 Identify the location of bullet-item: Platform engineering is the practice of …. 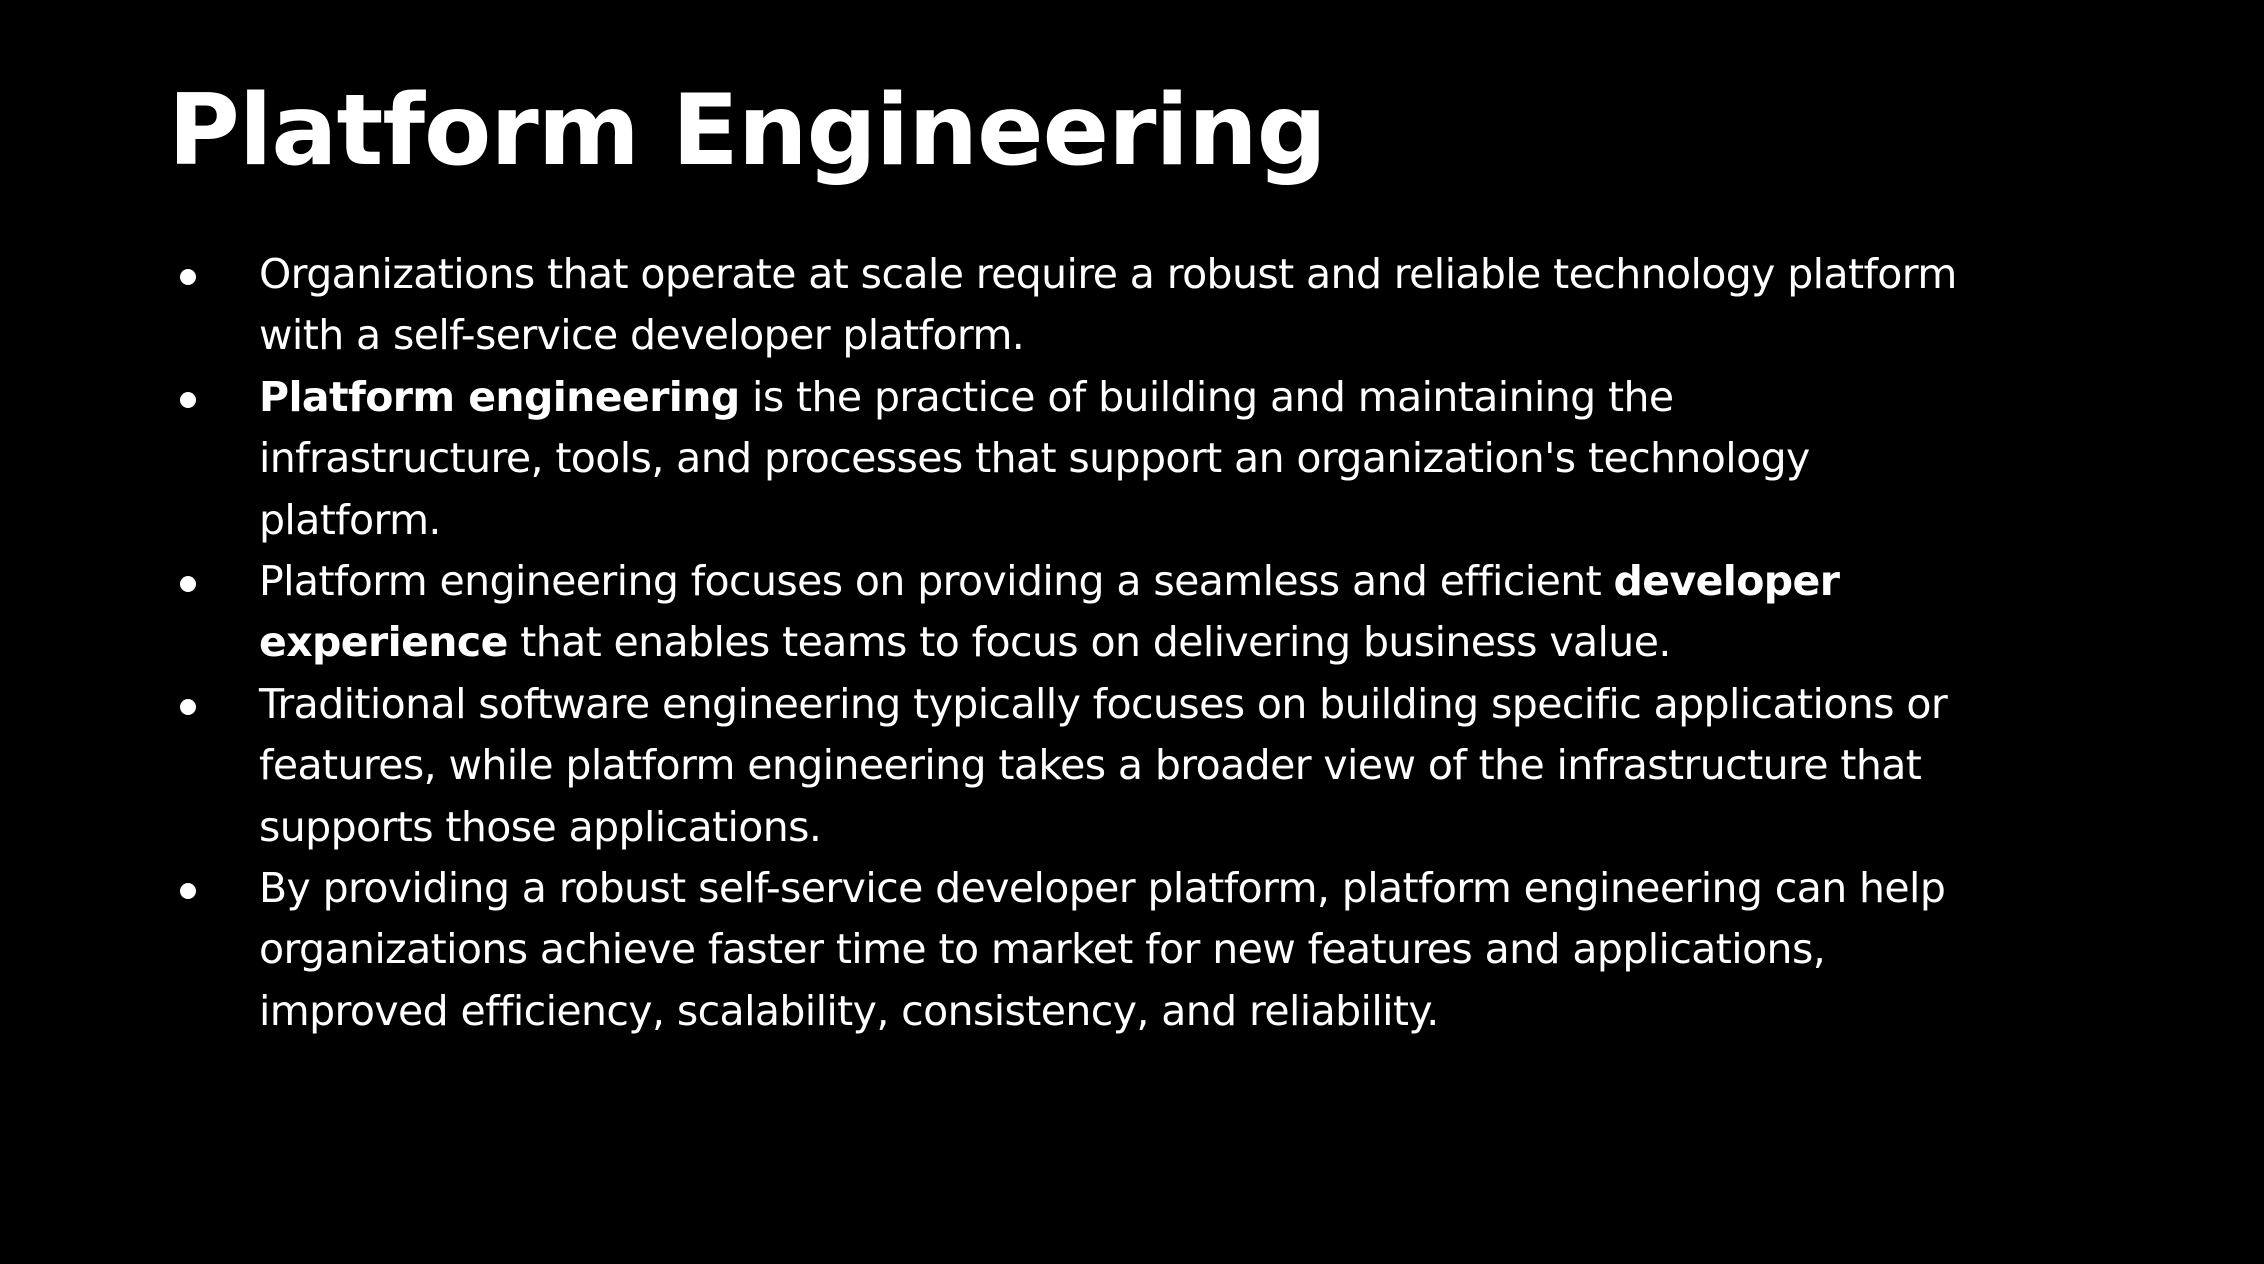
(1063, 459).